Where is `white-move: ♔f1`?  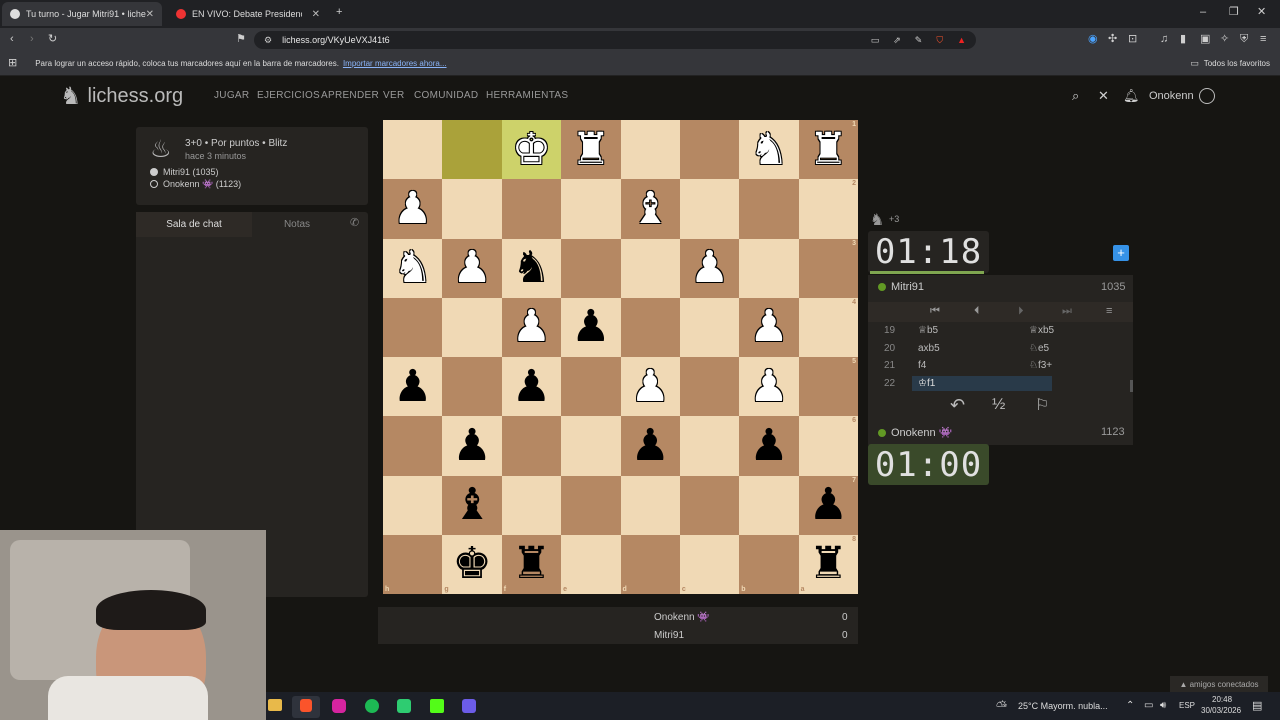 white-move: ♔f1 is located at coordinates (982, 383).